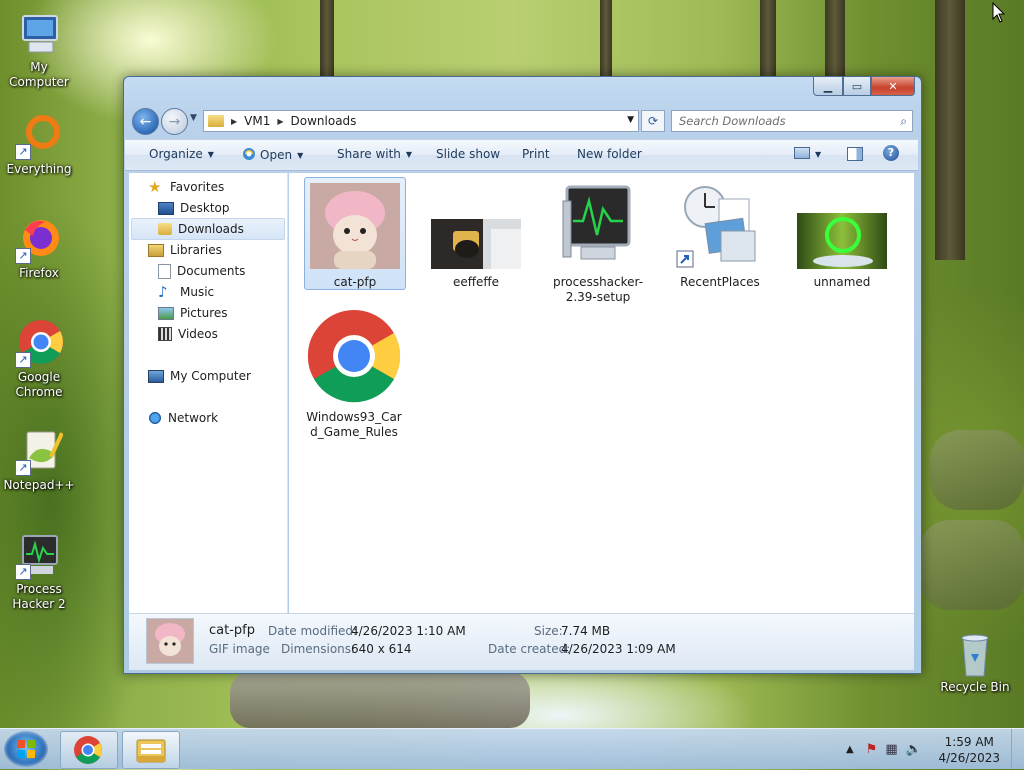 Image resolution: width=1024 pixels, height=770 pixels. I want to click on nav-favorites: ★ Favorites, so click(186, 187).